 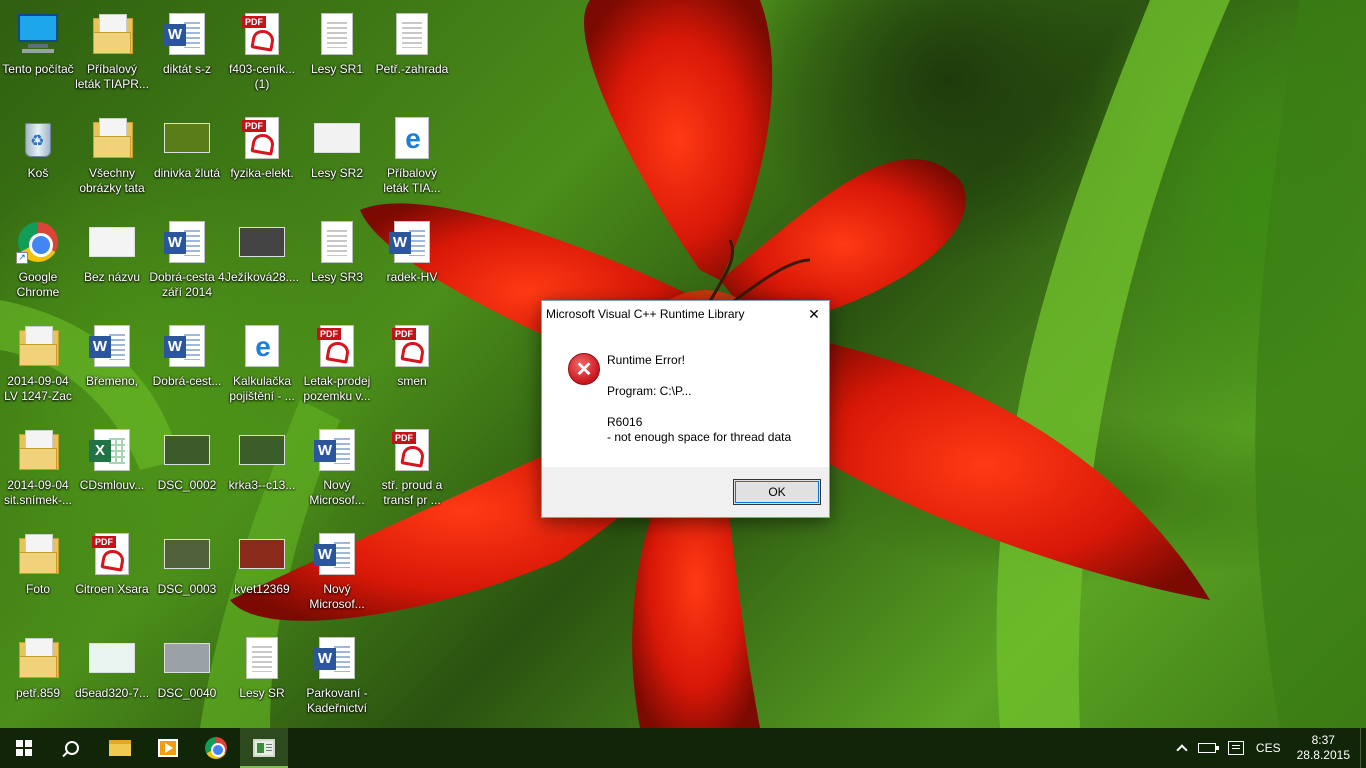 I want to click on desktop-icon-label: Dobrá-cesta 4 září 2014, so click(x=187, y=284).